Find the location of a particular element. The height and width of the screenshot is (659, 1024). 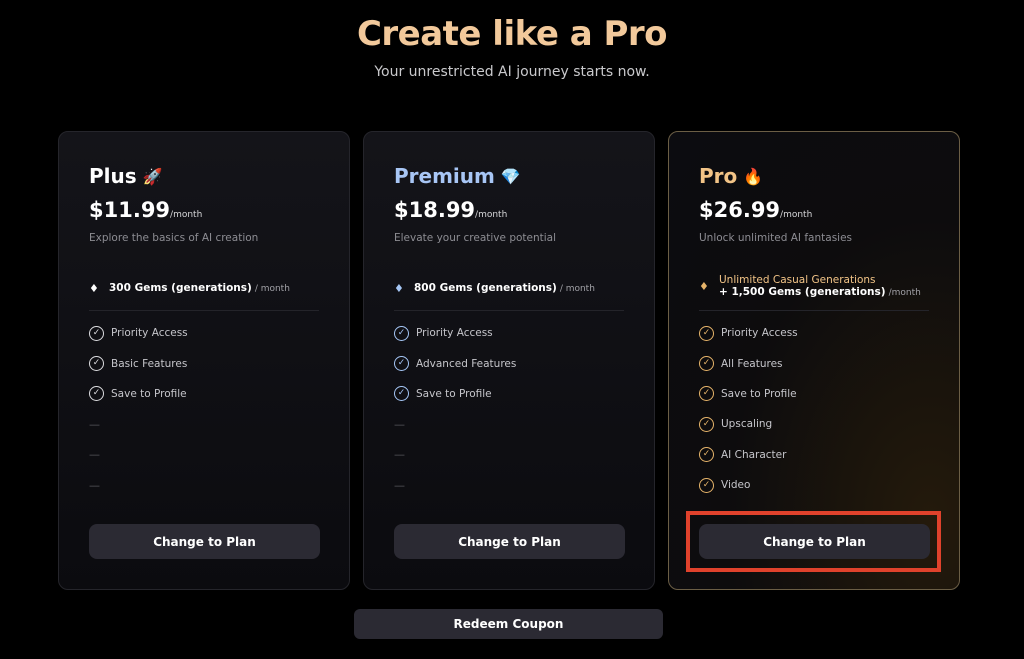

feature-label: All Features is located at coordinates (752, 363).